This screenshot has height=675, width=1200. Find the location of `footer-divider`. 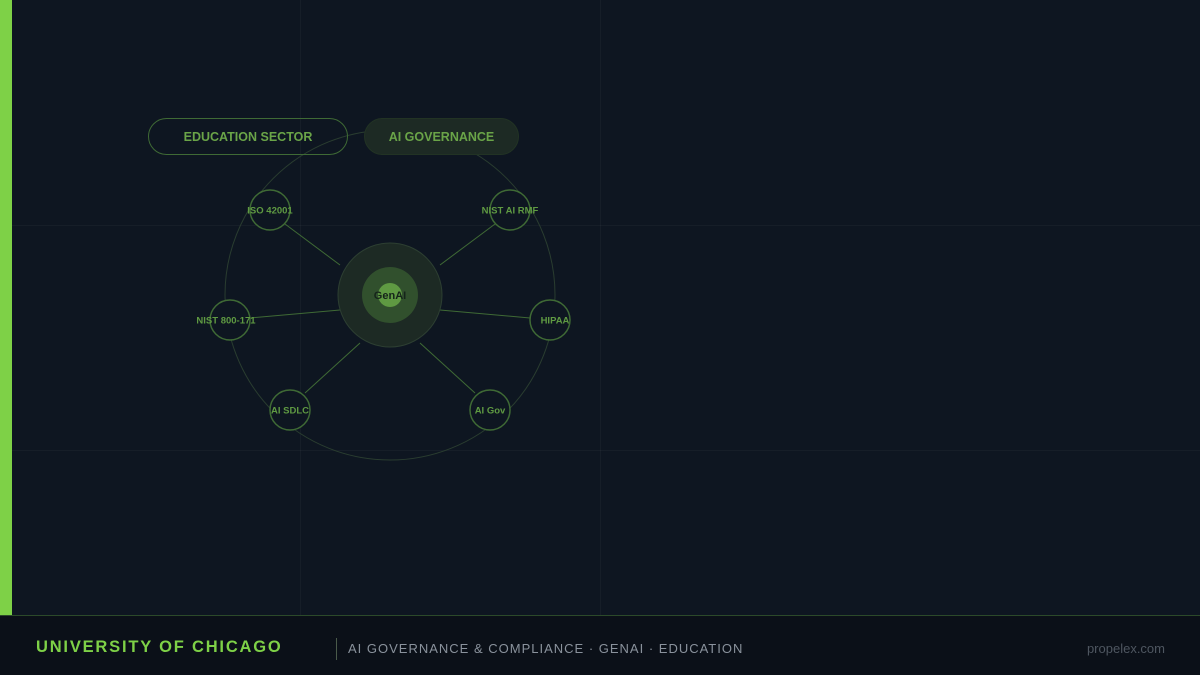

footer-divider is located at coordinates (336, 649).